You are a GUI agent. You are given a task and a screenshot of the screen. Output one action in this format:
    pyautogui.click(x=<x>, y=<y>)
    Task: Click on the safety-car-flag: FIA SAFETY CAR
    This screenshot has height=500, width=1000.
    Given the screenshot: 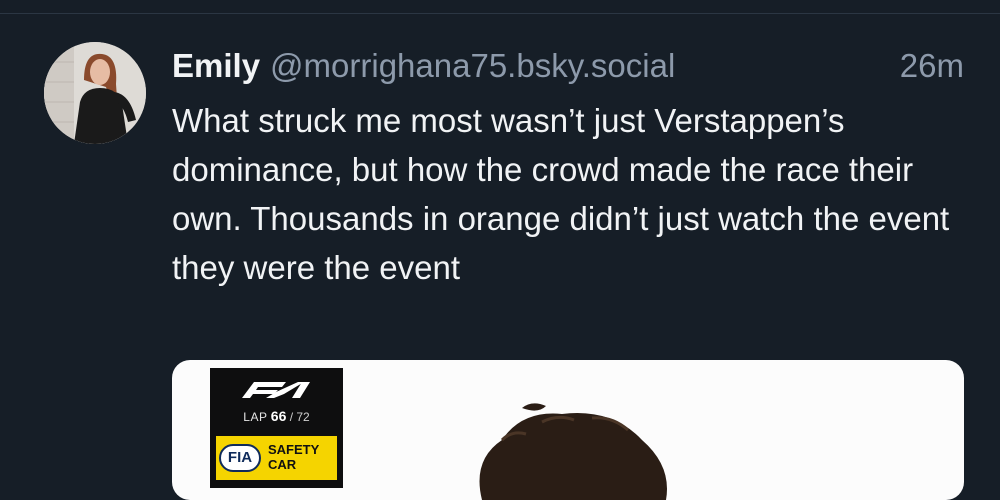 What is the action you would take?
    pyautogui.click(x=276, y=458)
    